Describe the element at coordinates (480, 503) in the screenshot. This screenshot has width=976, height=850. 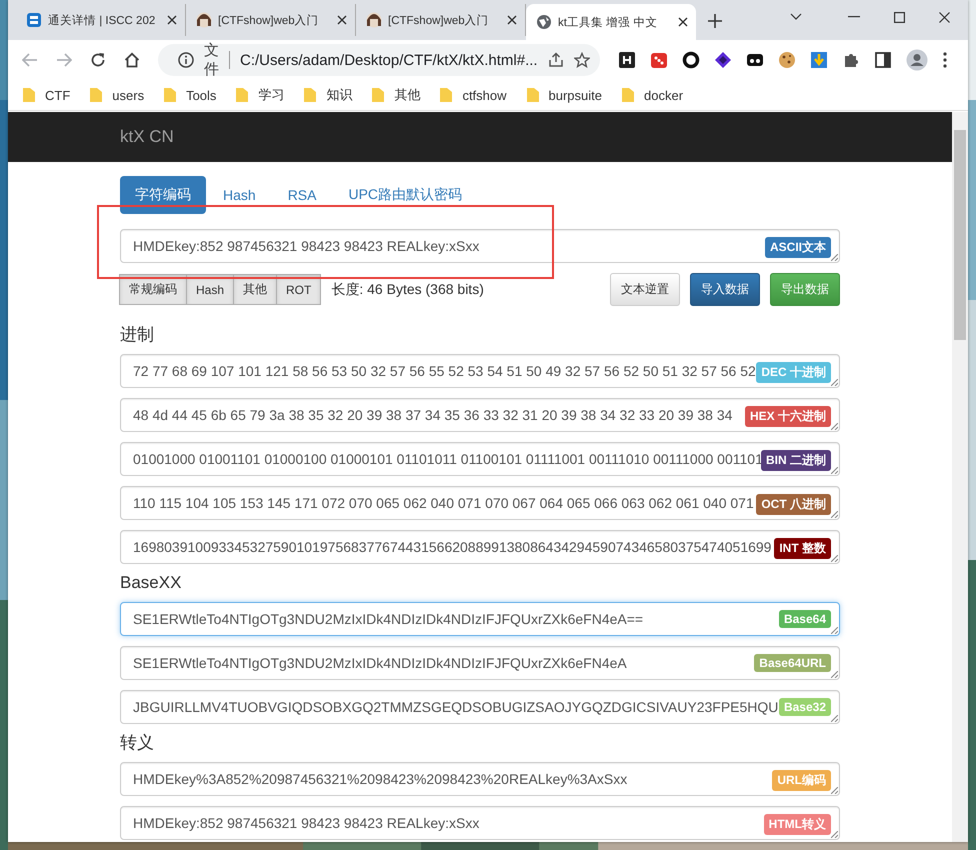
I see `text-area: 110 115 104 105 153 145 171 072 070 065 062 040 071 070 067 064 065 066 063 062 061 040 071 OCT 八进制` at that location.